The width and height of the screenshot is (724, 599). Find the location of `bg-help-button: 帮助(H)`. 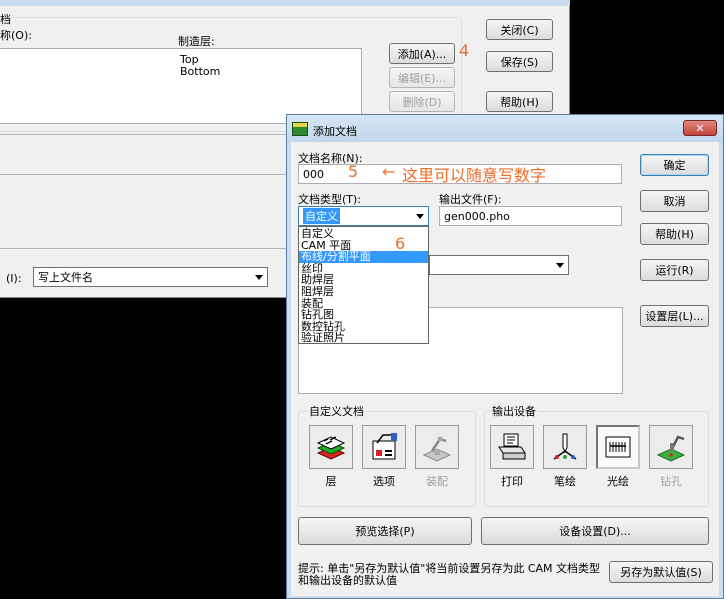

bg-help-button: 帮助(H) is located at coordinates (519, 101).